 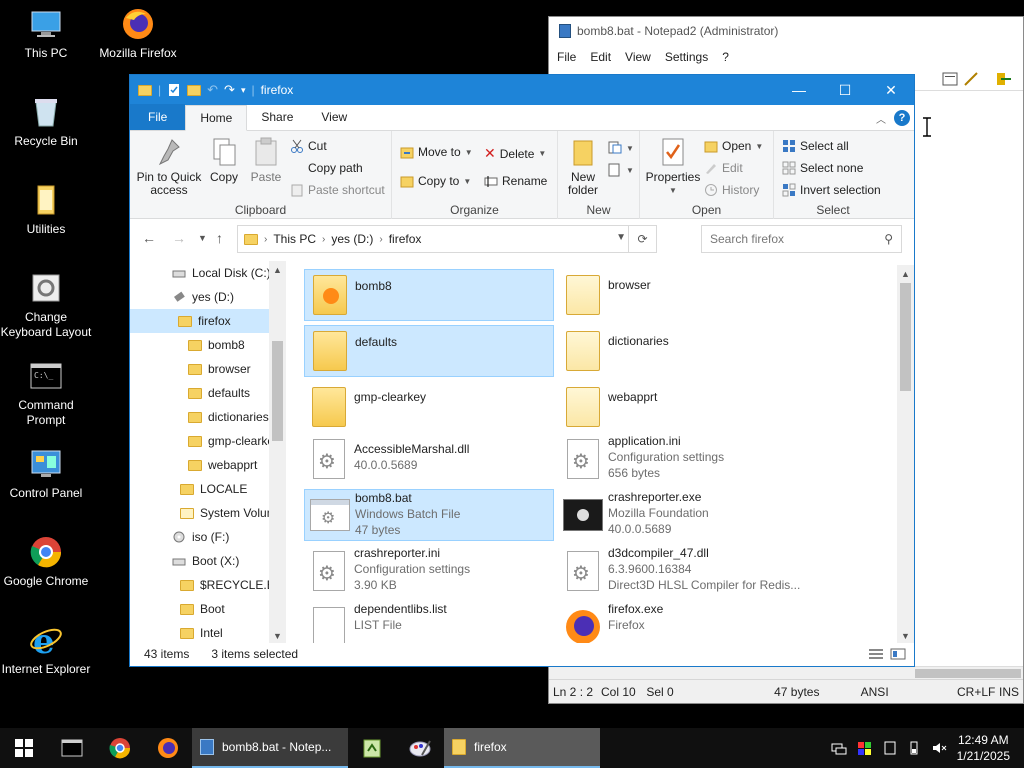 I want to click on minimize-button: —, so click(x=799, y=90).